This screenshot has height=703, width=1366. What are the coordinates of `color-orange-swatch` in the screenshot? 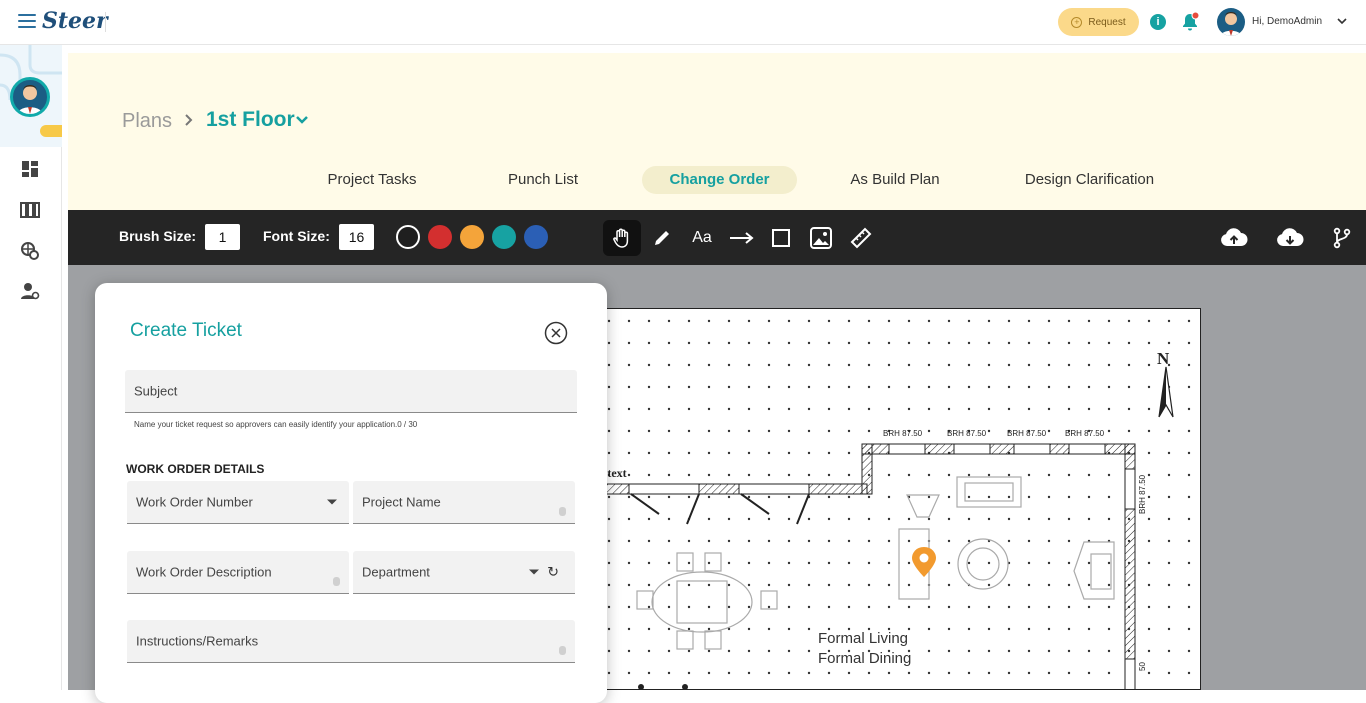 It's located at (472, 237).